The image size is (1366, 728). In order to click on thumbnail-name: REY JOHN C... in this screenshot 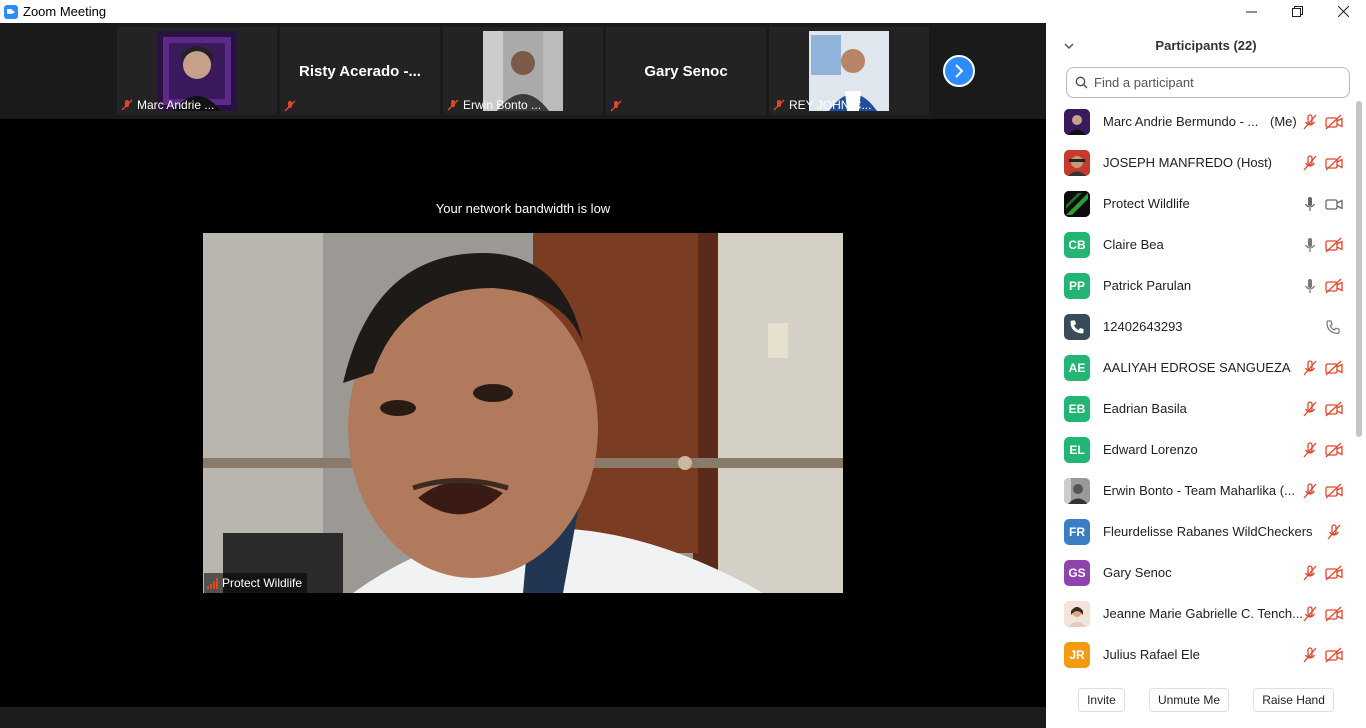, I will do `click(830, 105)`.